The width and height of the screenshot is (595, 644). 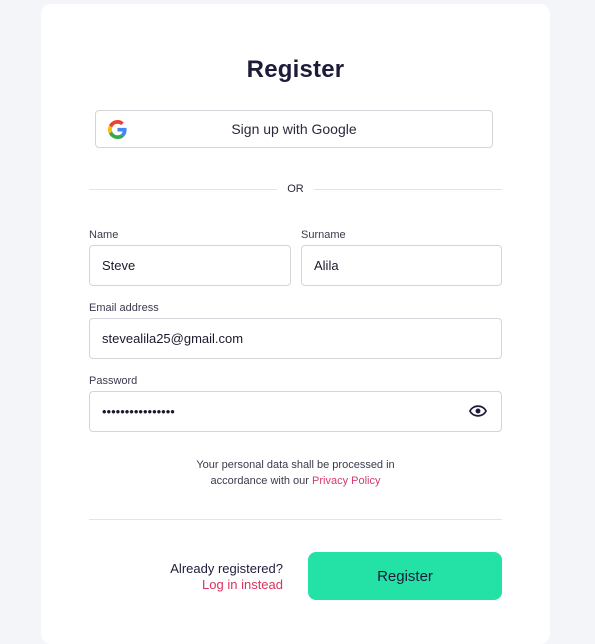 What do you see at coordinates (295, 69) in the screenshot?
I see `page-title: Register` at bounding box center [295, 69].